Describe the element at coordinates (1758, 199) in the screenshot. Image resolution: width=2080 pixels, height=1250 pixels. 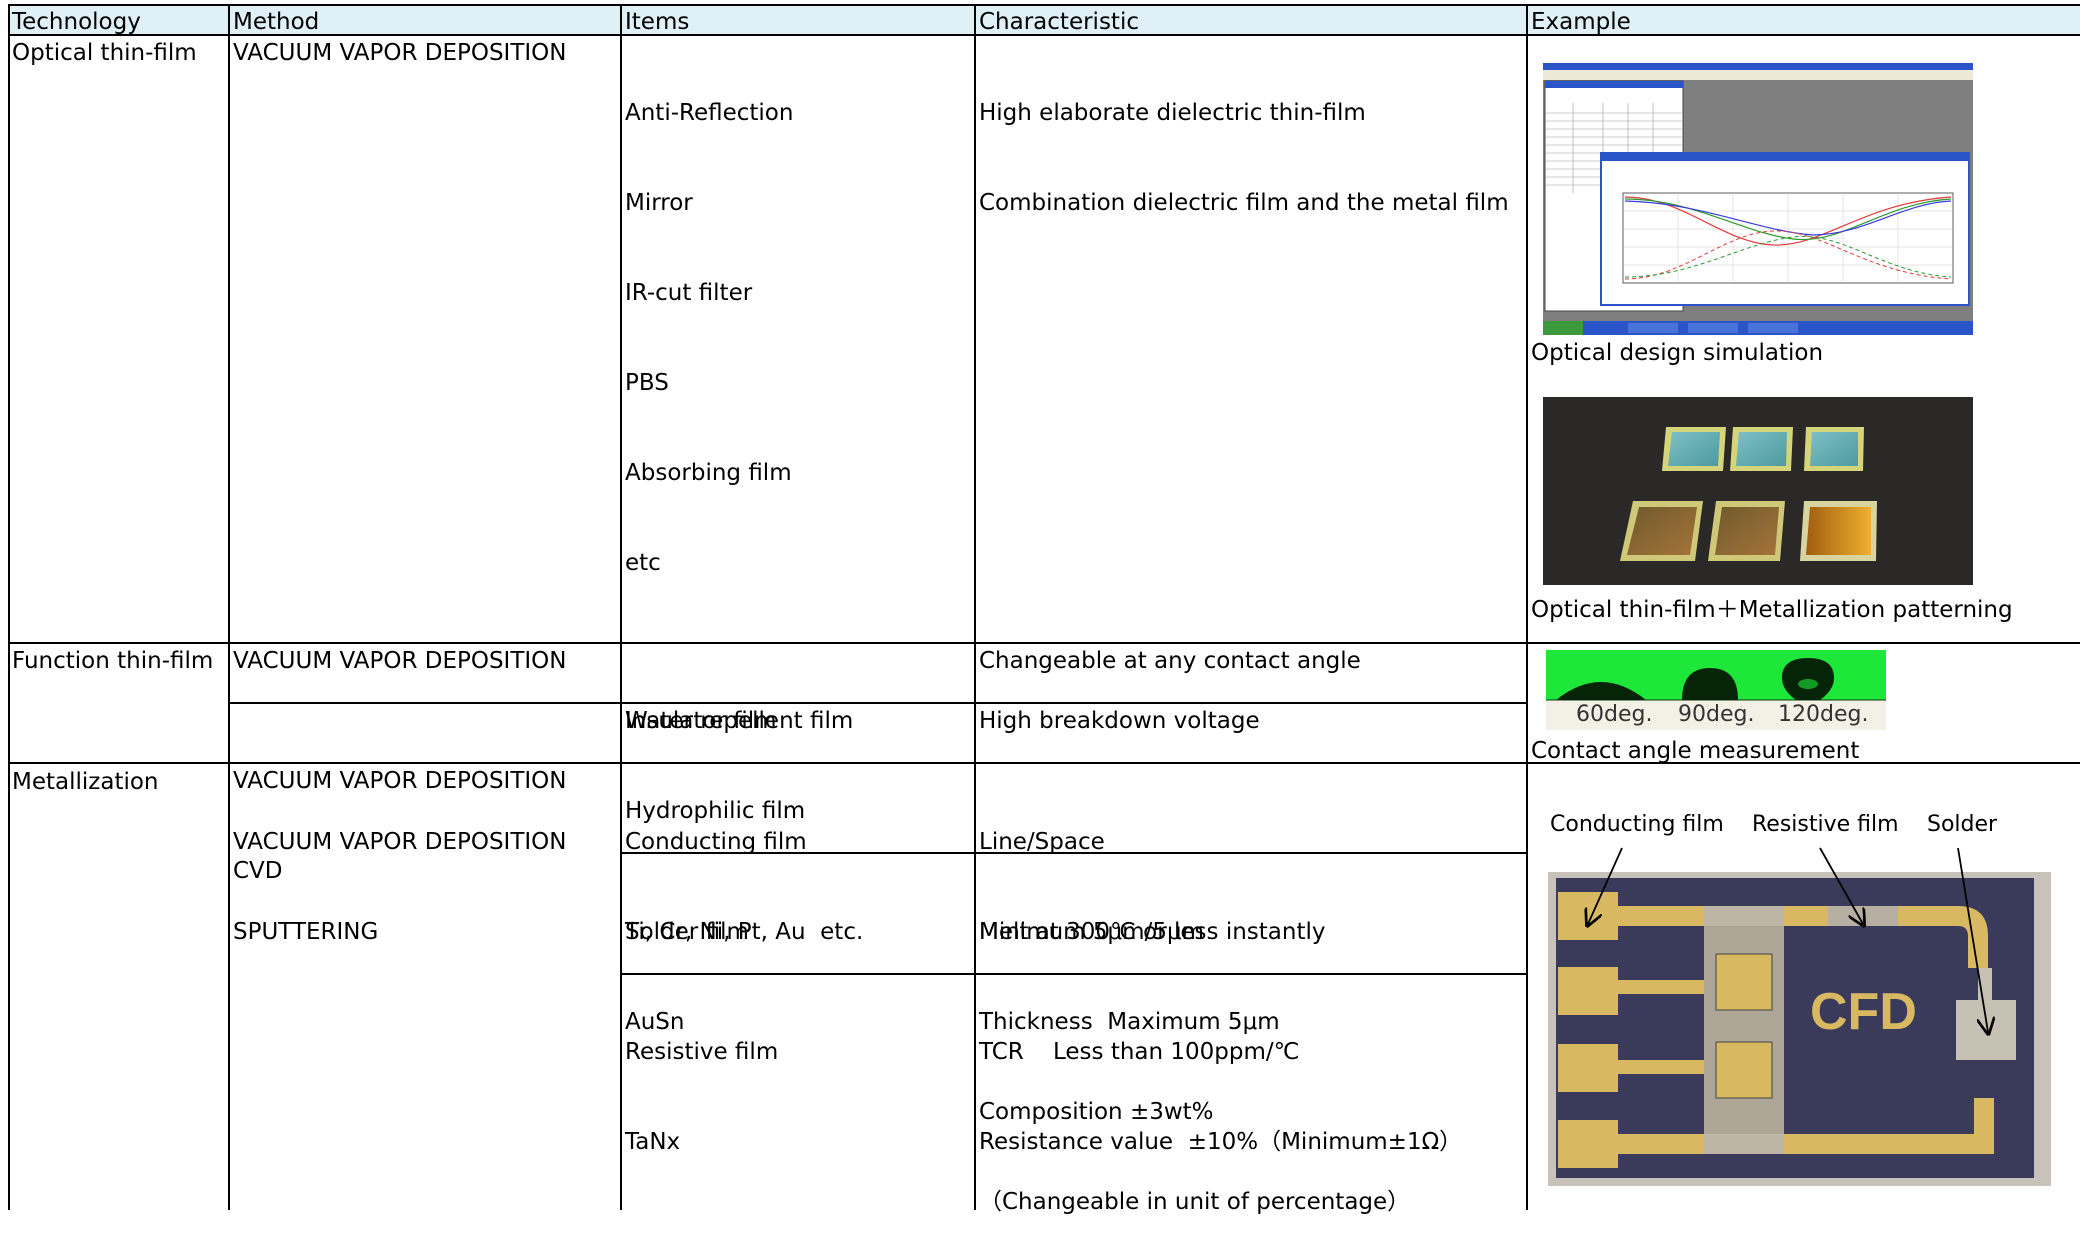
I see `optical-design-simulation-image` at that location.